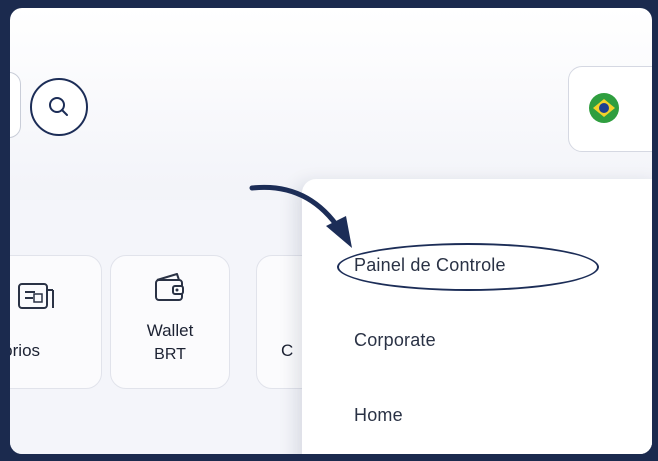 Image resolution: width=658 pixels, height=461 pixels. What do you see at coordinates (300, 216) in the screenshot?
I see `pointer-arrow-icon` at bounding box center [300, 216].